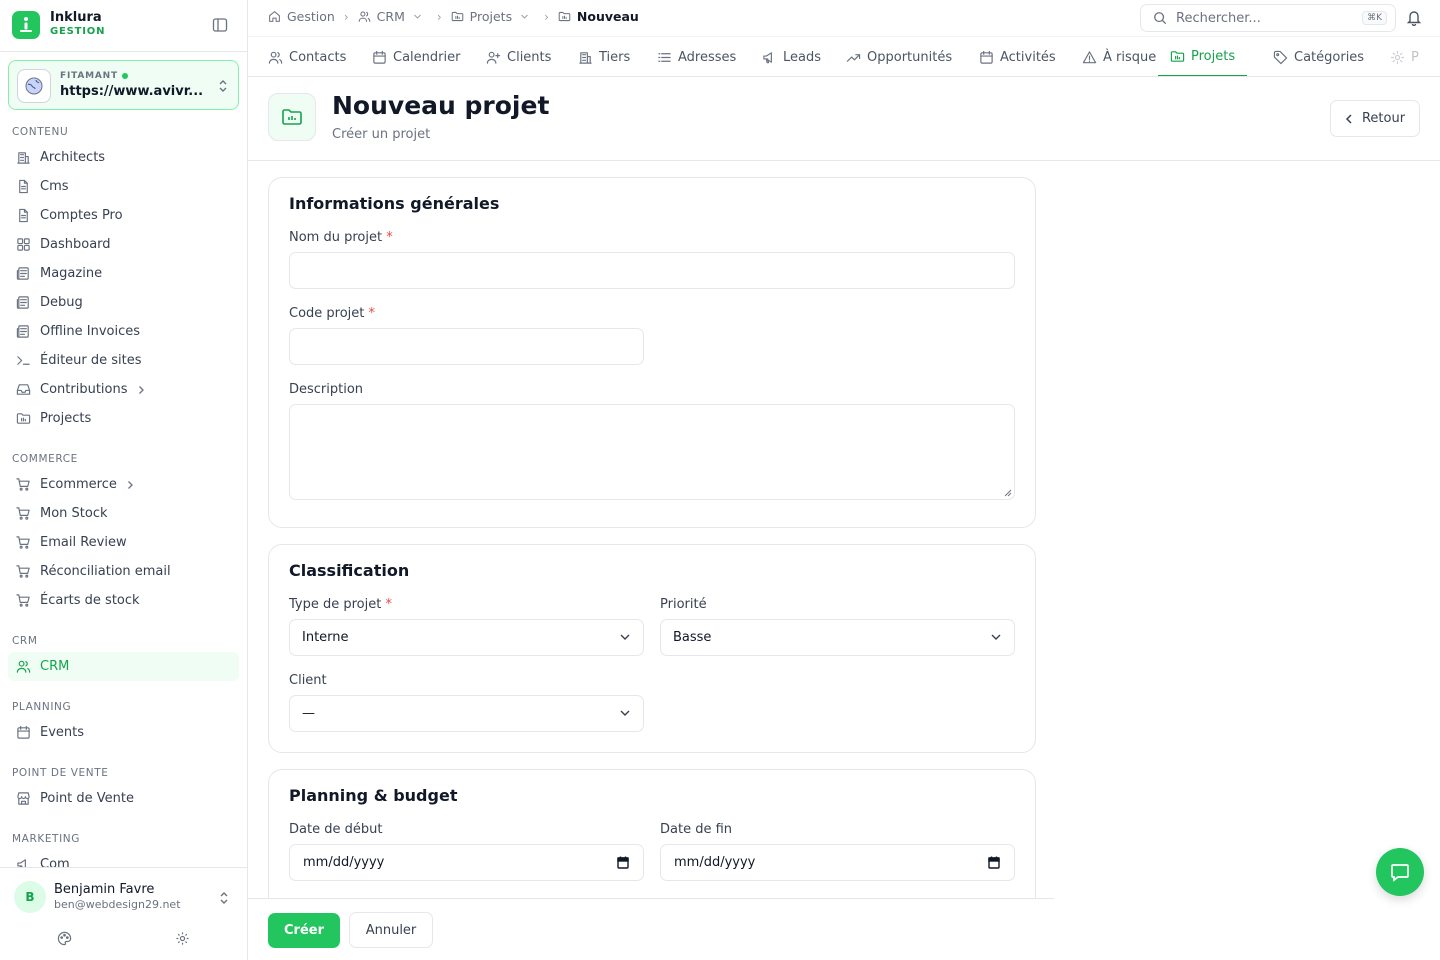  I want to click on tab-label: Calendrier, so click(427, 57).